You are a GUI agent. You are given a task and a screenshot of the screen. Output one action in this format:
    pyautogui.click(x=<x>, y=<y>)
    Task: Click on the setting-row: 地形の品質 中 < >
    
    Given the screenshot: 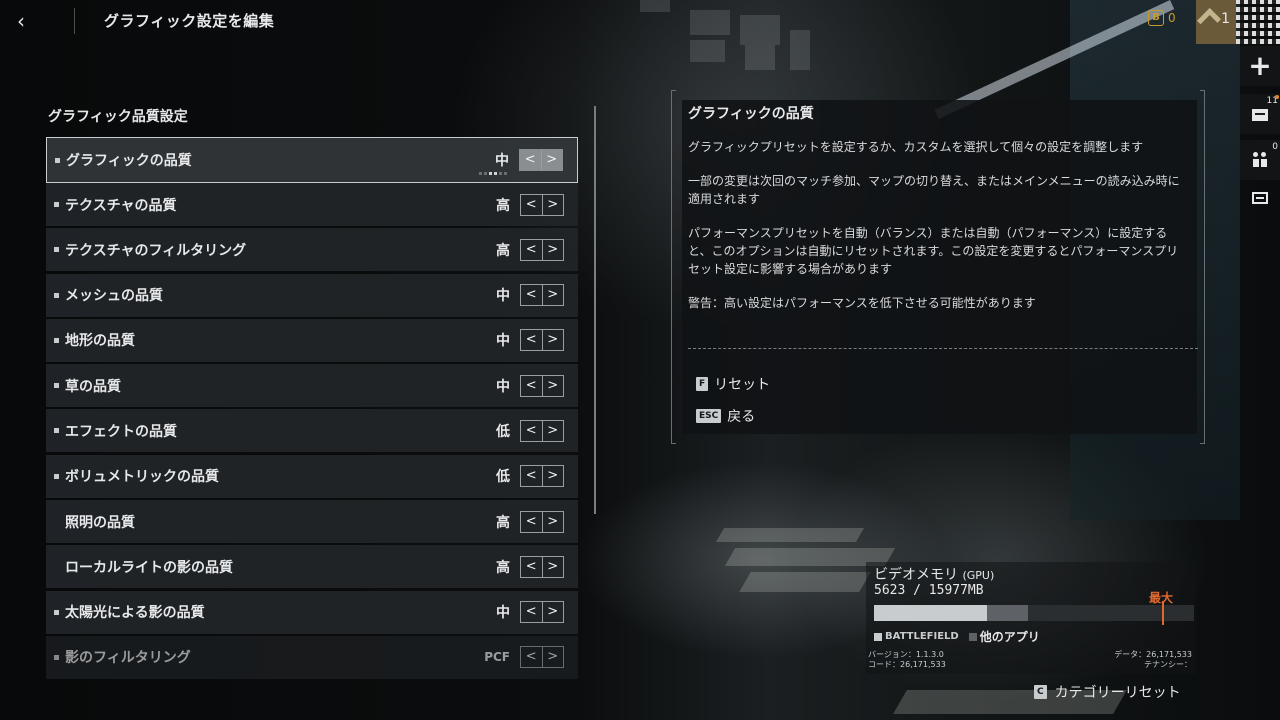 What is the action you would take?
    pyautogui.click(x=312, y=340)
    